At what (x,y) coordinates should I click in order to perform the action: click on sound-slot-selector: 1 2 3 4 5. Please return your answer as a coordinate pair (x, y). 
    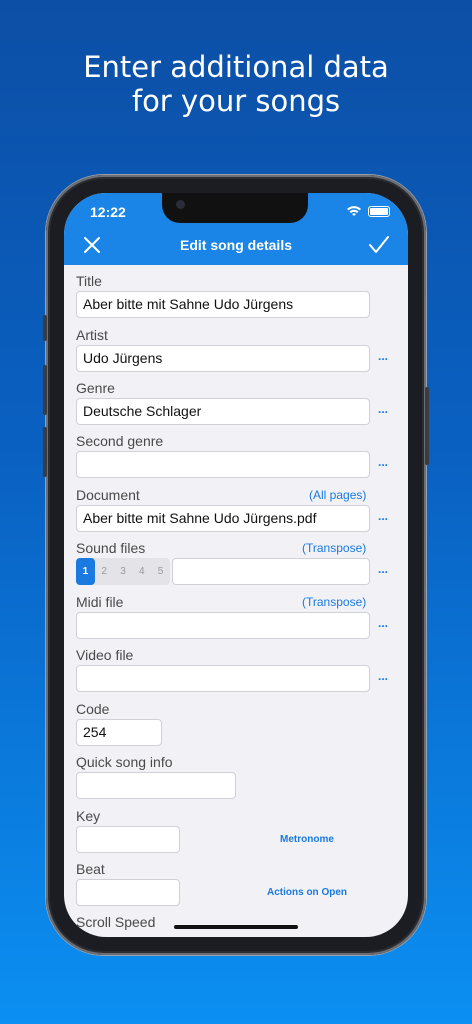
    Looking at the image, I should click on (123, 571).